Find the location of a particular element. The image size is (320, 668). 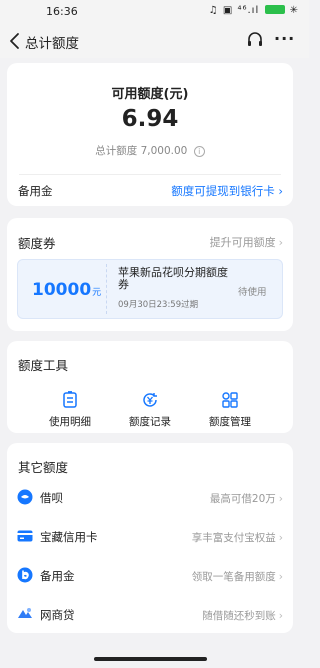

page-title: 总计额度 is located at coordinates (52, 44).